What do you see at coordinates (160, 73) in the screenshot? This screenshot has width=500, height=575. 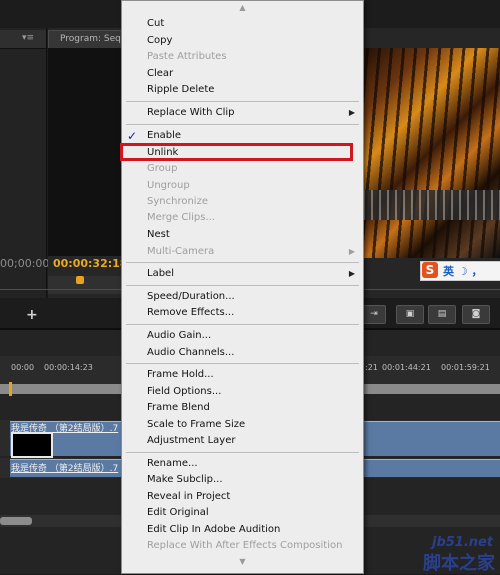 I see `menu-item-label: Clear` at bounding box center [160, 73].